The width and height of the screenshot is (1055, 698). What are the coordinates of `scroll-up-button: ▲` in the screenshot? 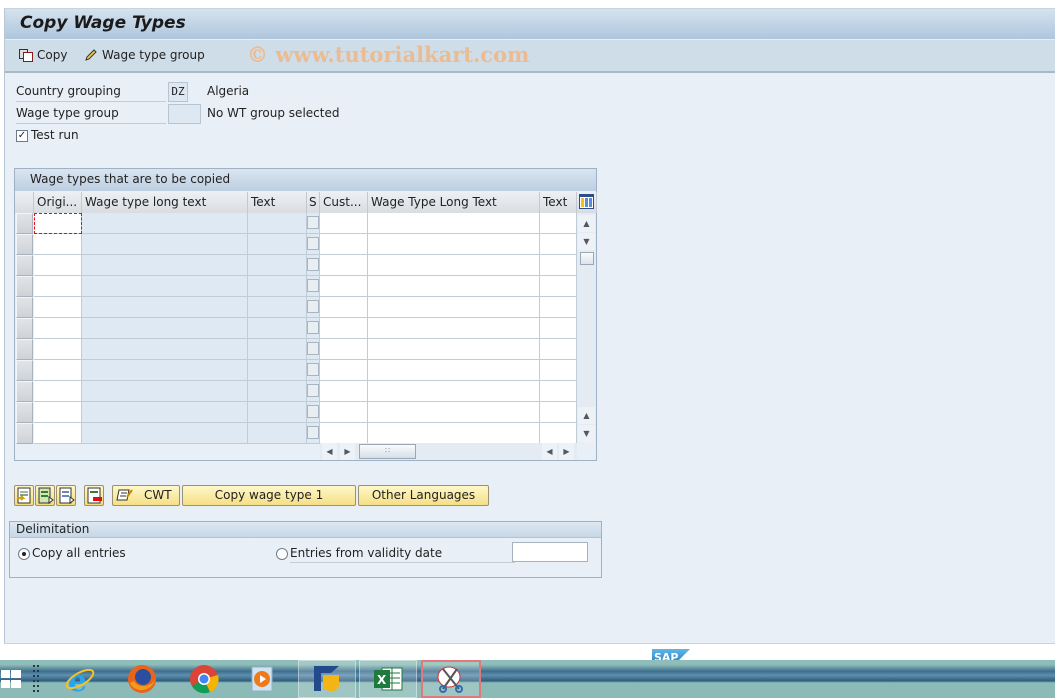 It's located at (586, 223).